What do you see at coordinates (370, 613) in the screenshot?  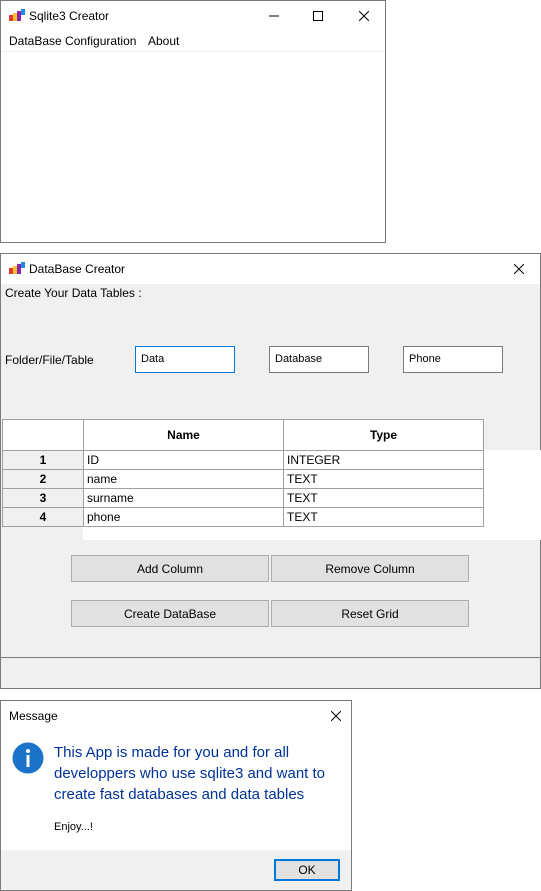 I see `reset-grid-button: Reset Grid` at bounding box center [370, 613].